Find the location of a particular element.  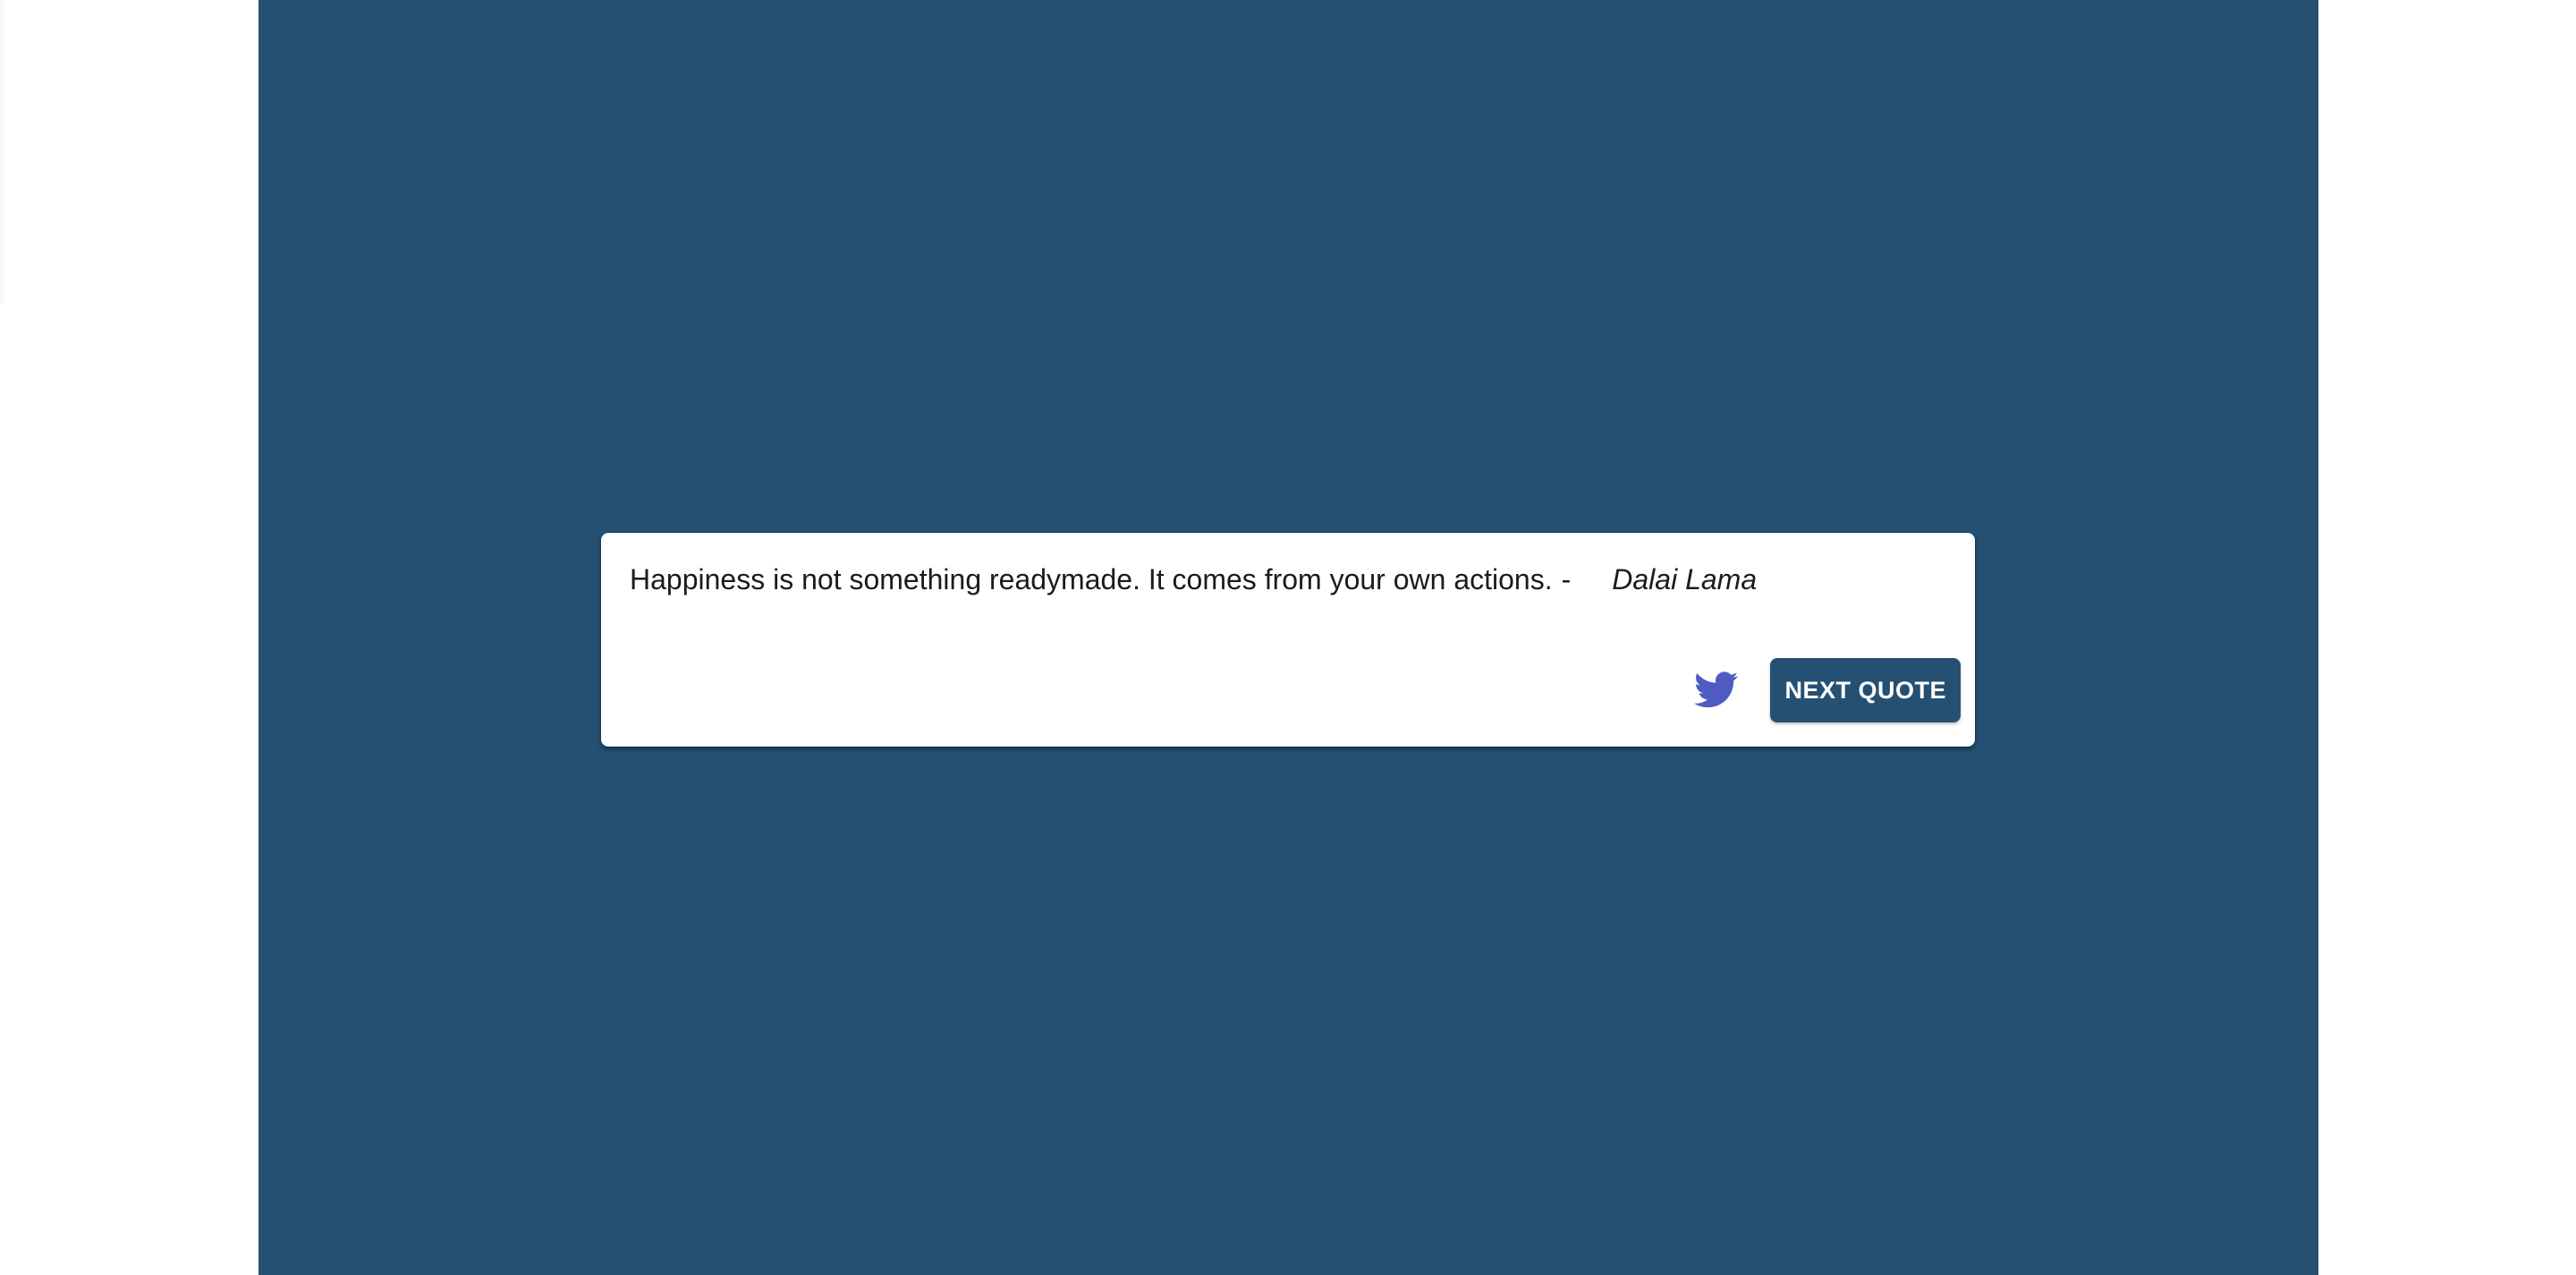

left-edge-shade is located at coordinates (2, 152).